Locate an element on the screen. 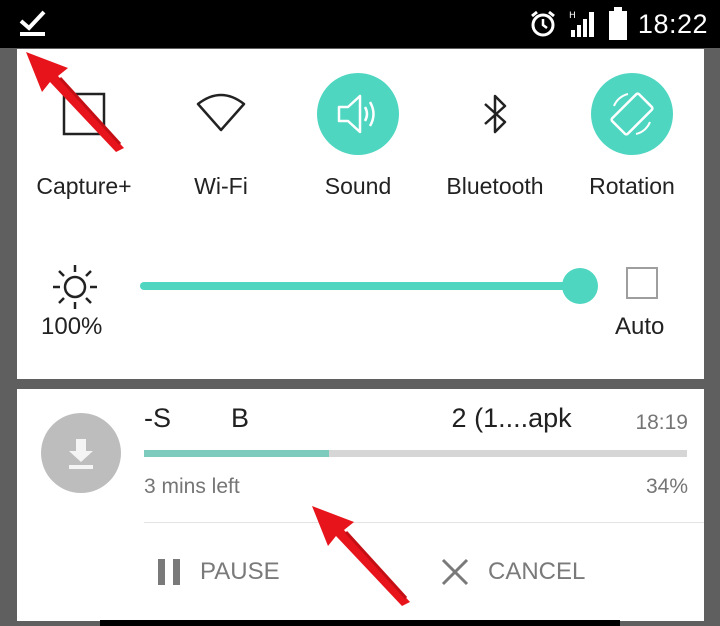 This screenshot has width=720, height=626. pause-label: PAUSE is located at coordinates (240, 571).